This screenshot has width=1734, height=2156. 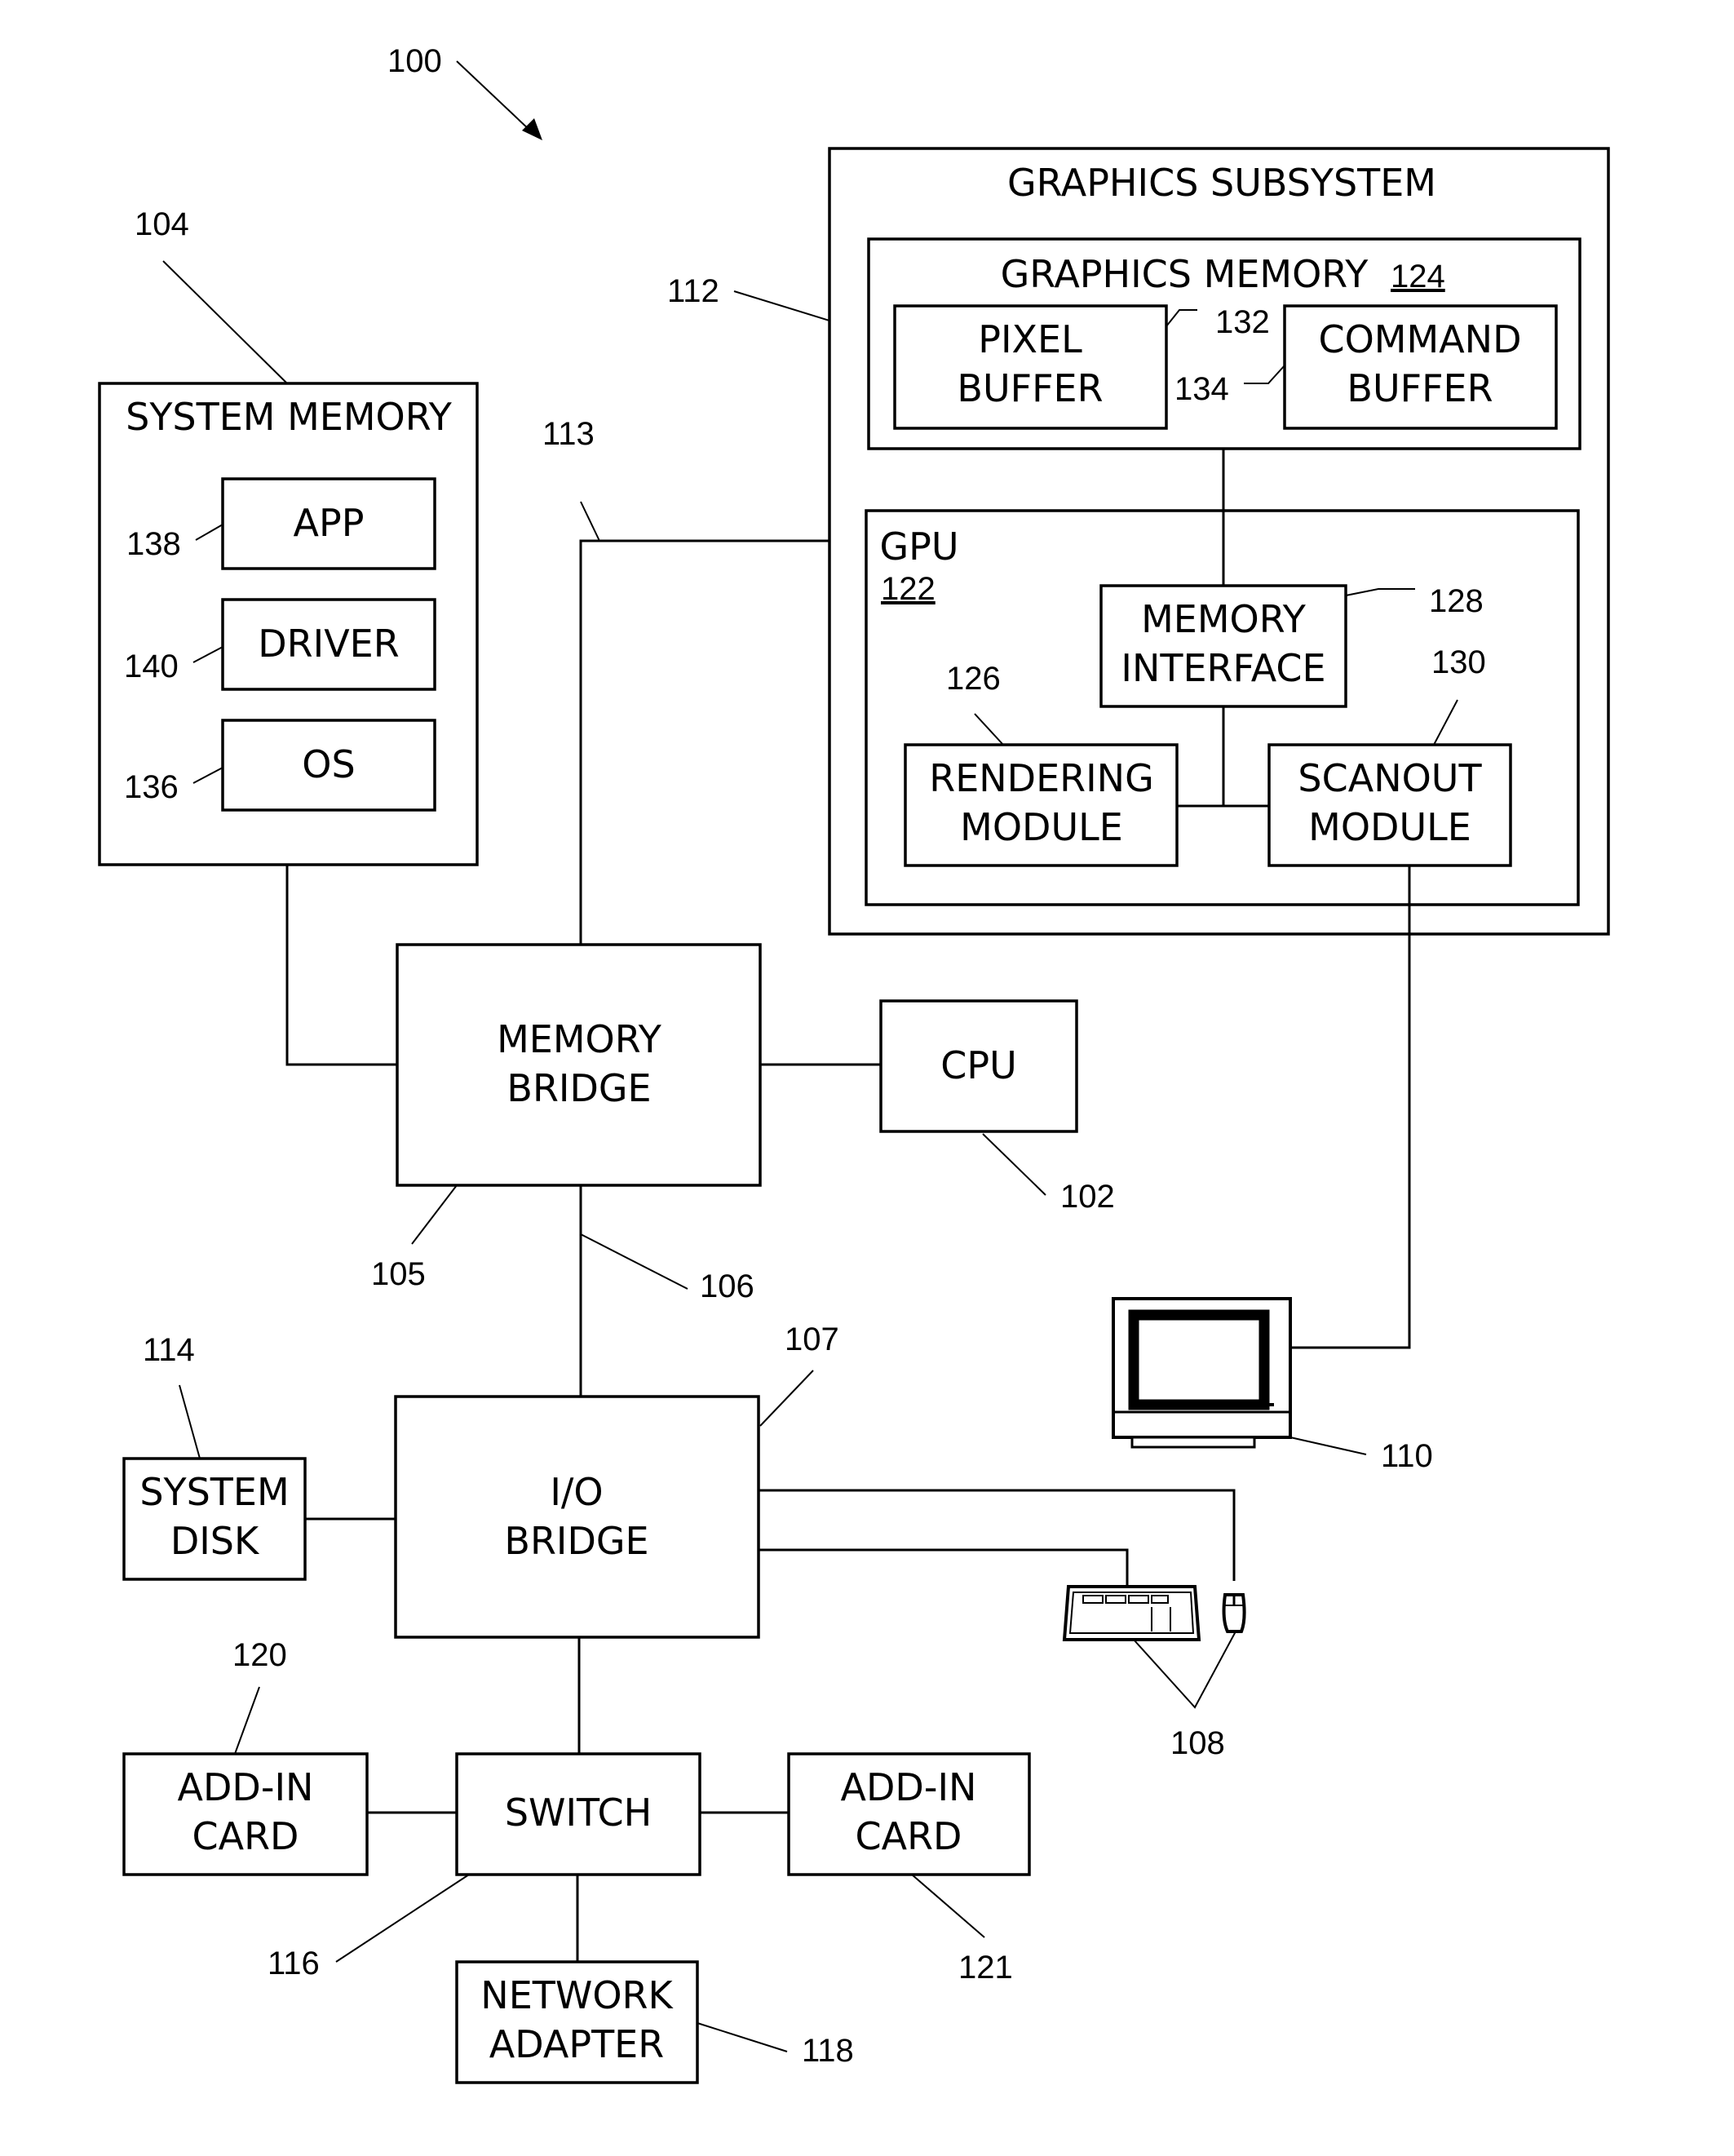 I want to click on add-in-card-right-line1: ADD-IN, so click(x=909, y=1787).